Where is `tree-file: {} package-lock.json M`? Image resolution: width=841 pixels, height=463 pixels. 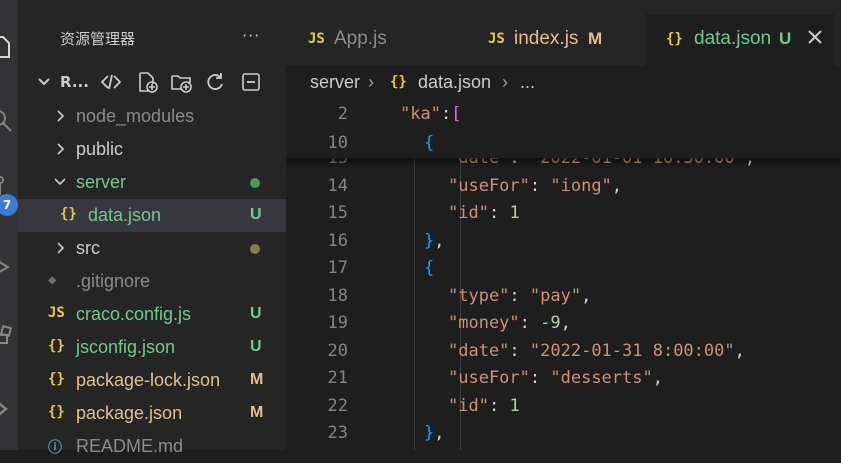 tree-file: {} package-lock.json M is located at coordinates (152, 380).